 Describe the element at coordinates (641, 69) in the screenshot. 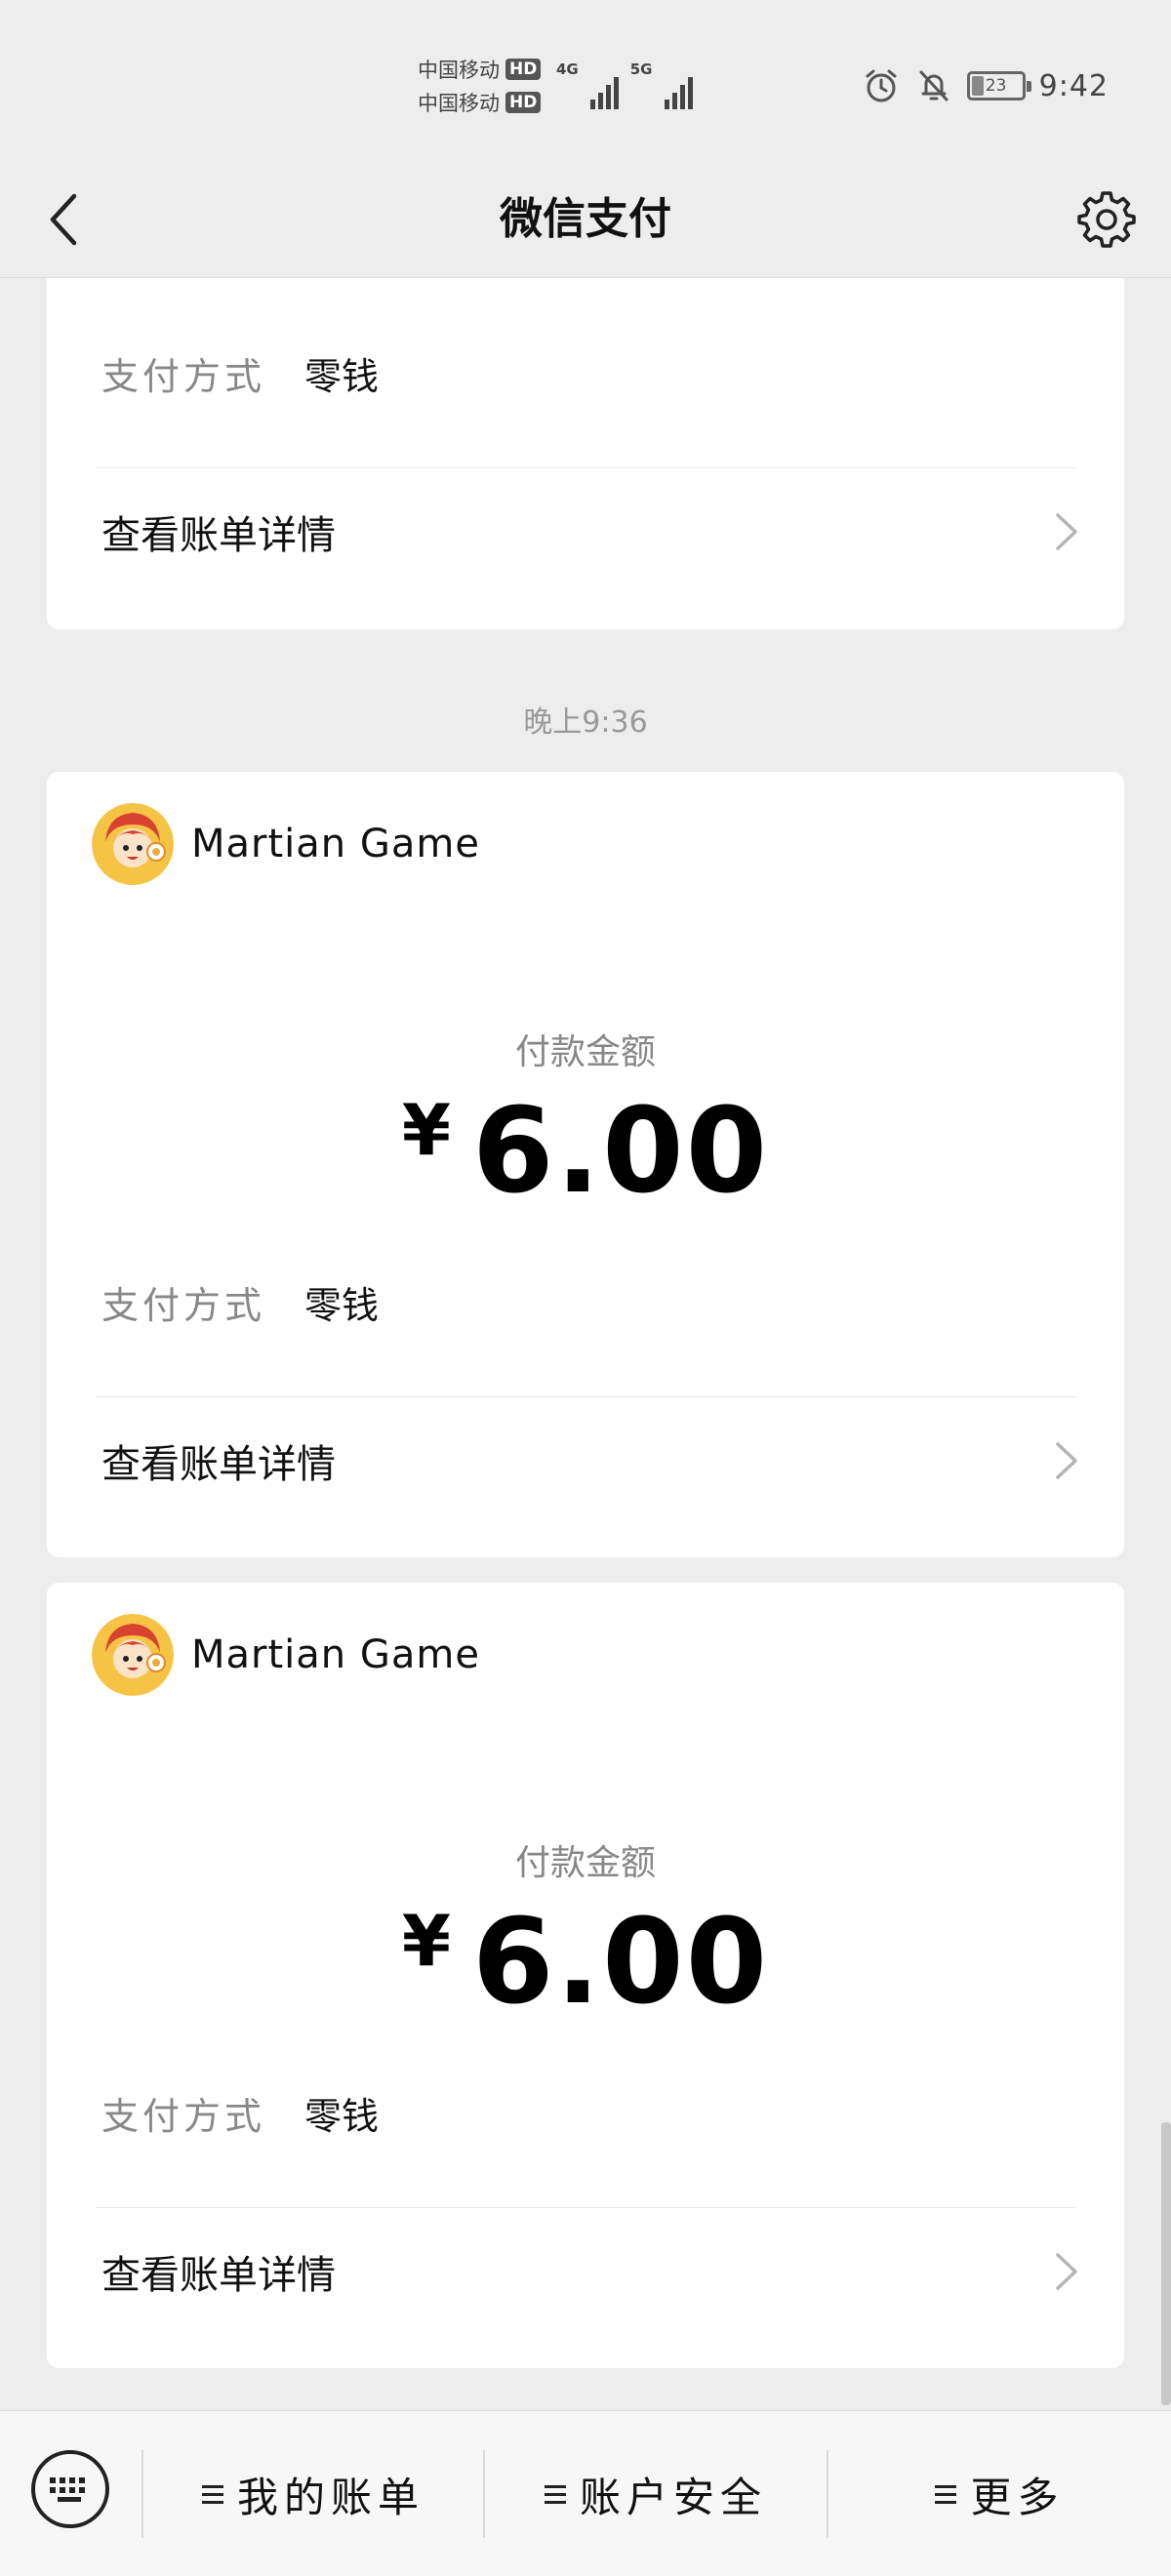

I see `network-5g-label: 5G` at that location.